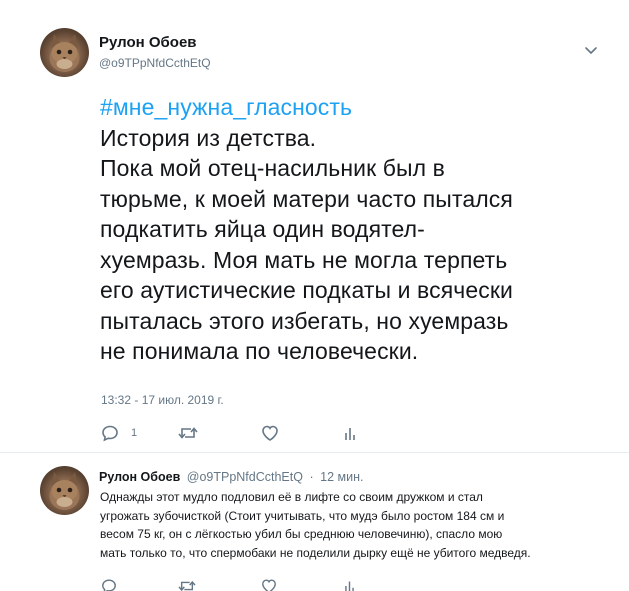 This screenshot has width=629, height=591. What do you see at coordinates (272, 168) in the screenshot?
I see `tweet-text-line: Пока мой отец-насильник был в` at bounding box center [272, 168].